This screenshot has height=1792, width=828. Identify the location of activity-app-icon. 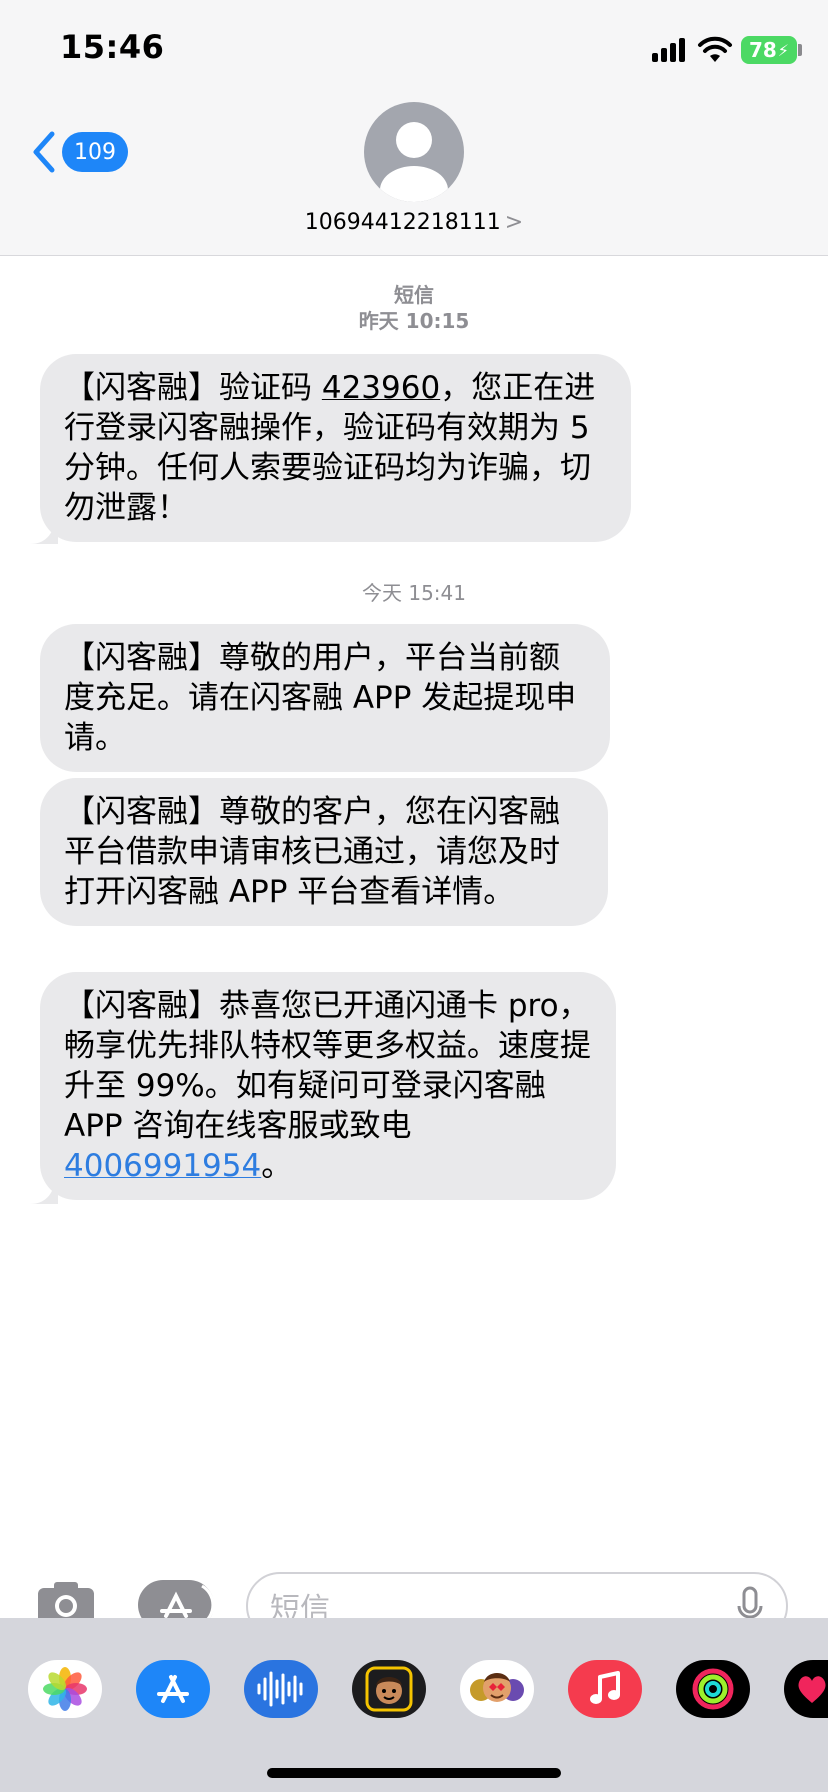
(713, 1689).